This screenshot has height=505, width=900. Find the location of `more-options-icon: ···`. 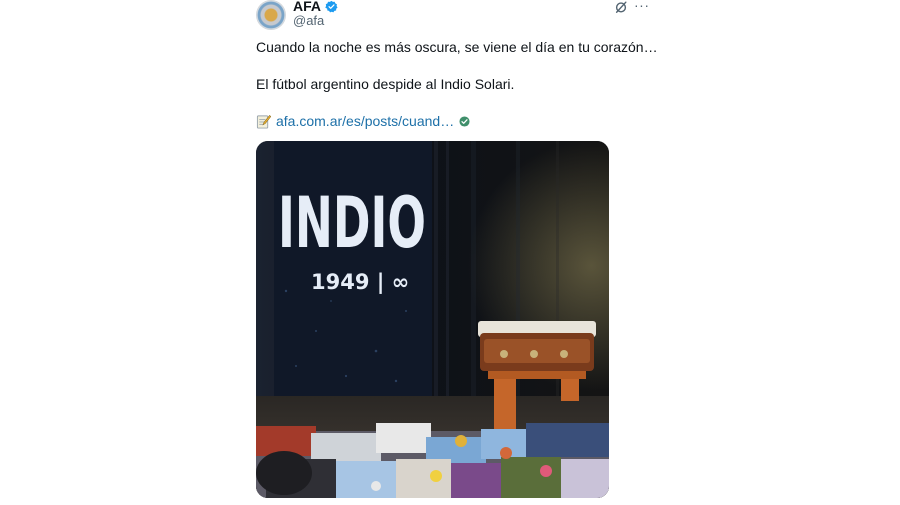

more-options-icon: ··· is located at coordinates (642, 6).